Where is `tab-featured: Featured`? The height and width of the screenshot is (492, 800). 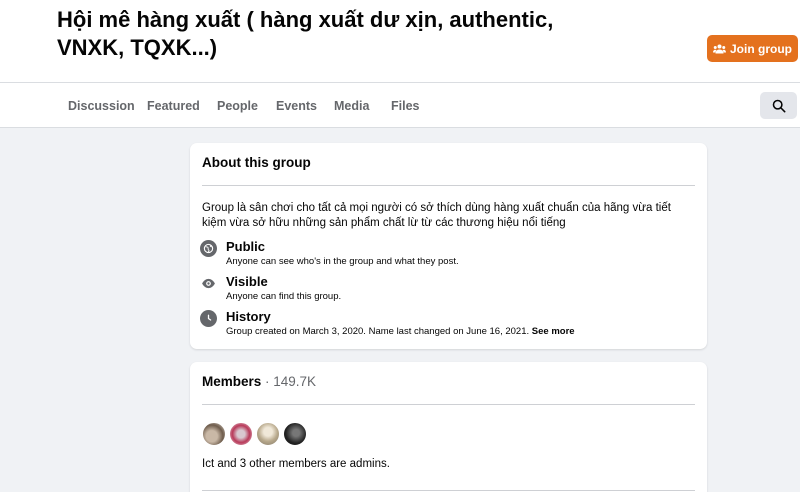
tab-featured: Featured is located at coordinates (173, 105).